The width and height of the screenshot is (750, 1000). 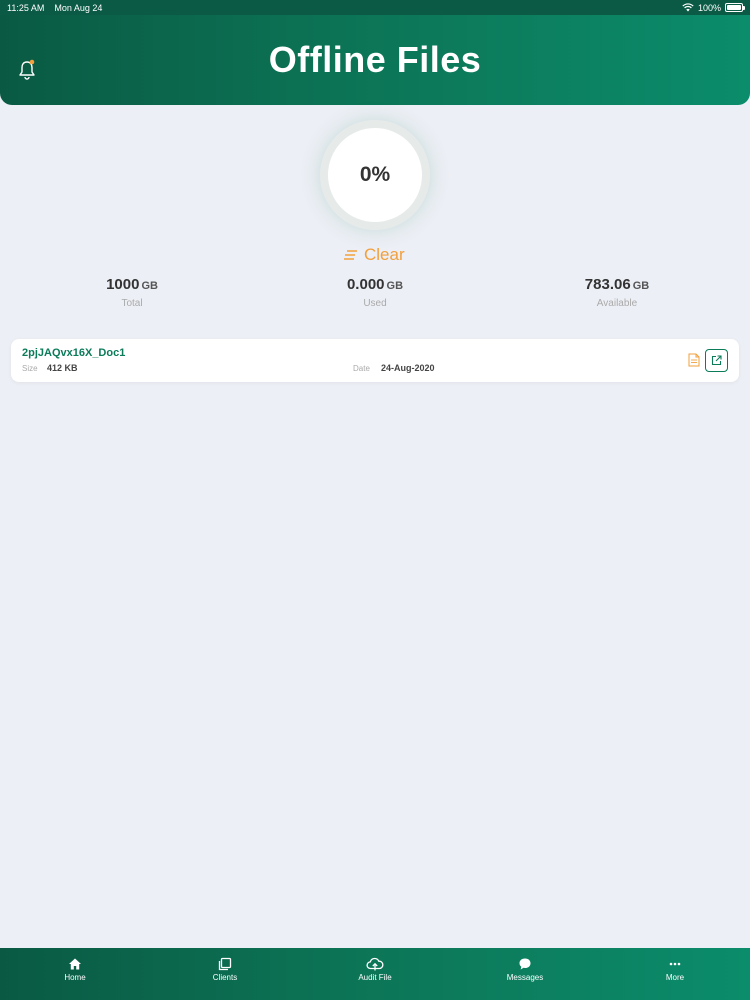 I want to click on file-name: 2pjJAQvx16X_Doc1, so click(x=74, y=353).